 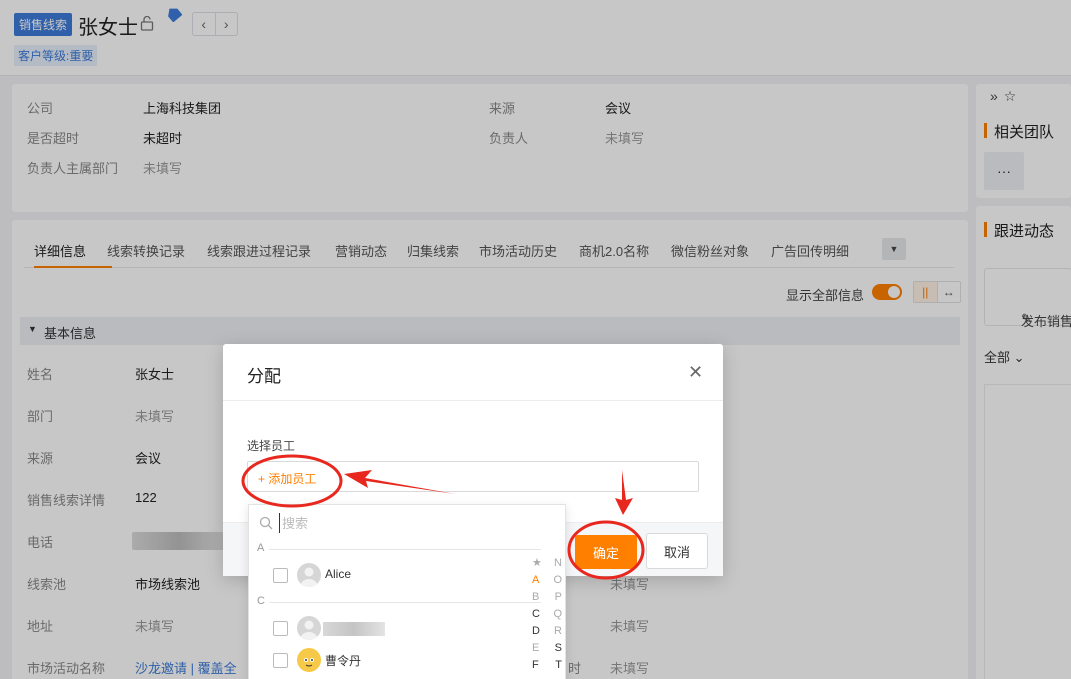 What do you see at coordinates (558, 563) in the screenshot?
I see `index-letter: N` at bounding box center [558, 563].